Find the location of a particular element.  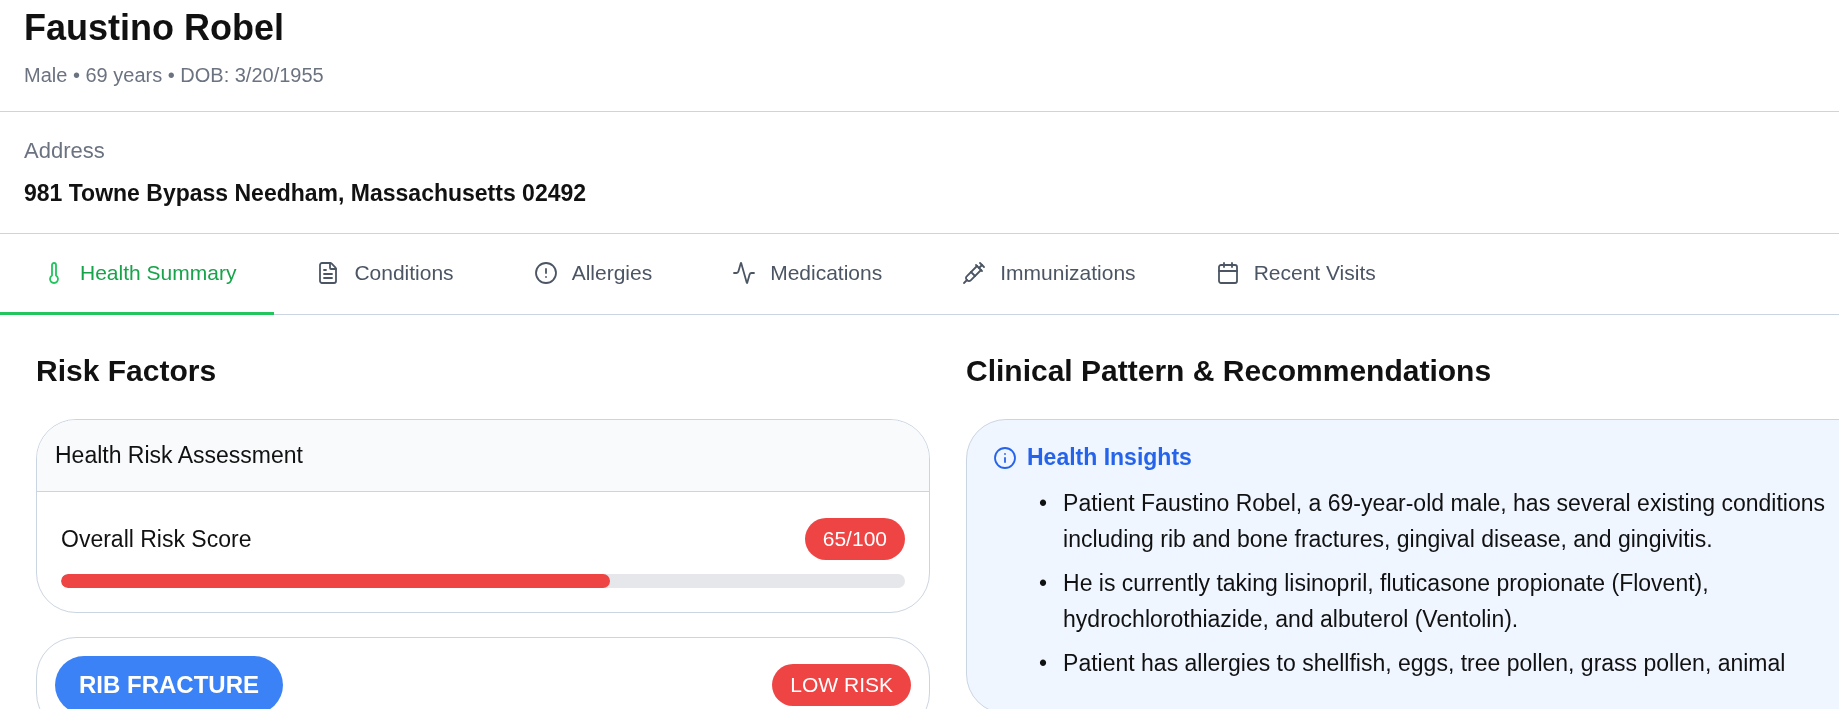

condition-badge: RIB FRACTURE is located at coordinates (169, 682).